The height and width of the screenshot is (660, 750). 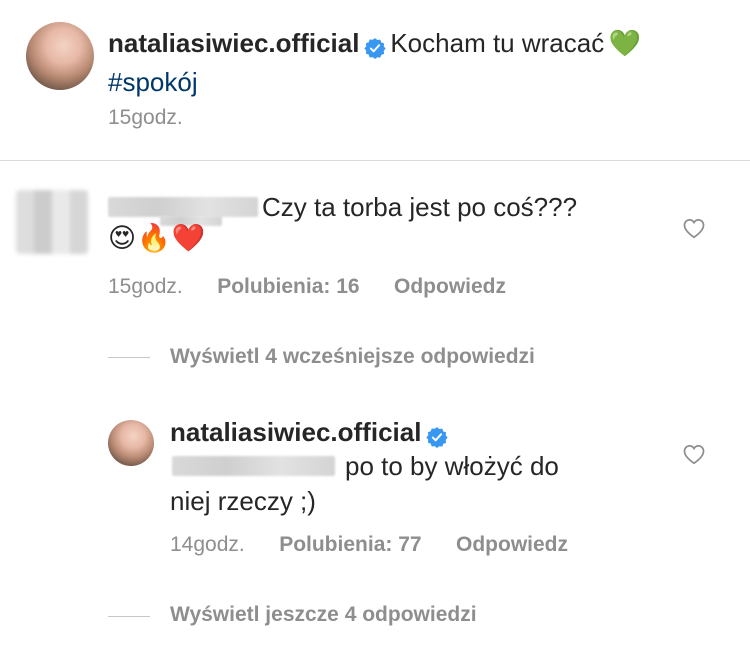 I want to click on view-more-line, so click(x=129, y=616).